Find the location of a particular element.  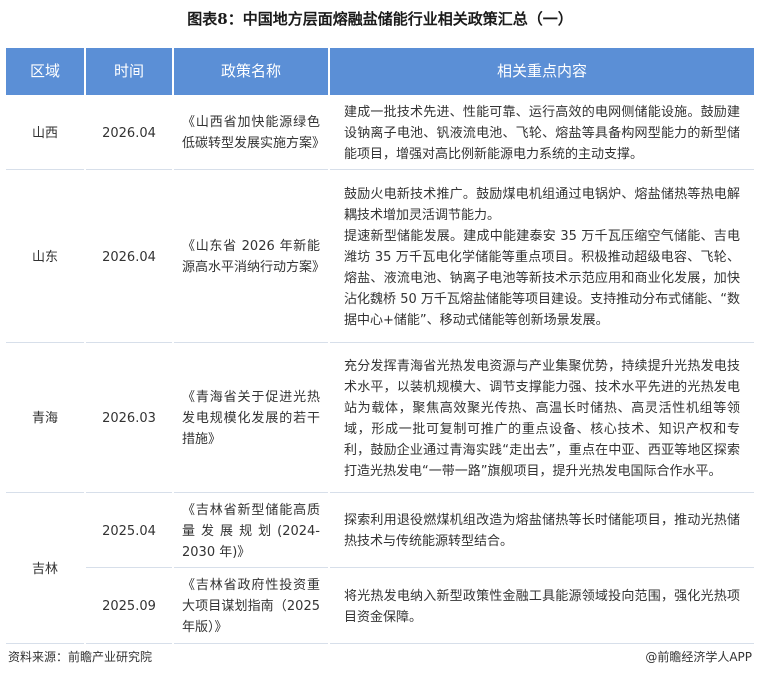

row-shandong-region: 山东 is located at coordinates (45, 257).